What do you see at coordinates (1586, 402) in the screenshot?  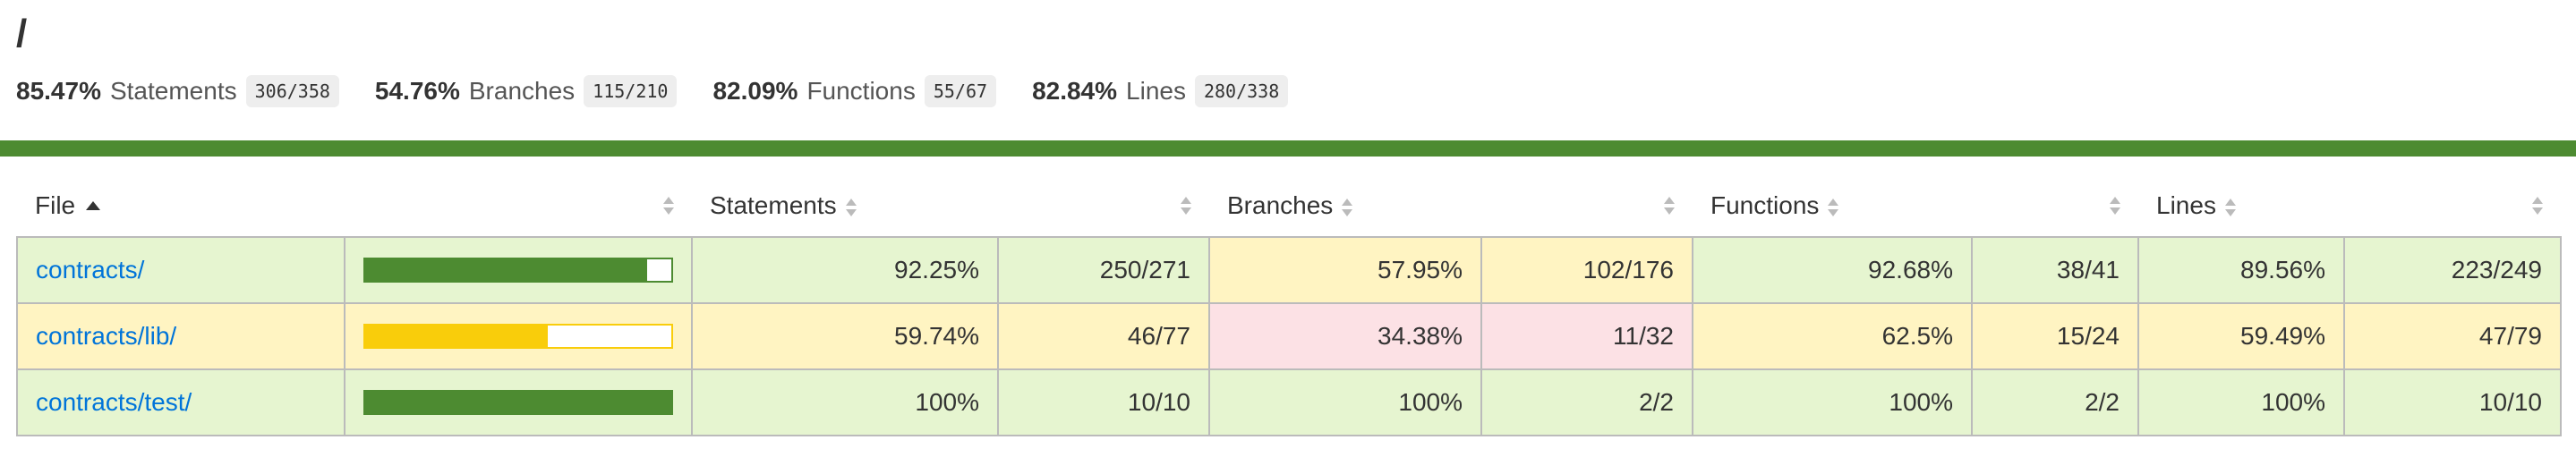 I see `branches-frac-cell: 2/2` at bounding box center [1586, 402].